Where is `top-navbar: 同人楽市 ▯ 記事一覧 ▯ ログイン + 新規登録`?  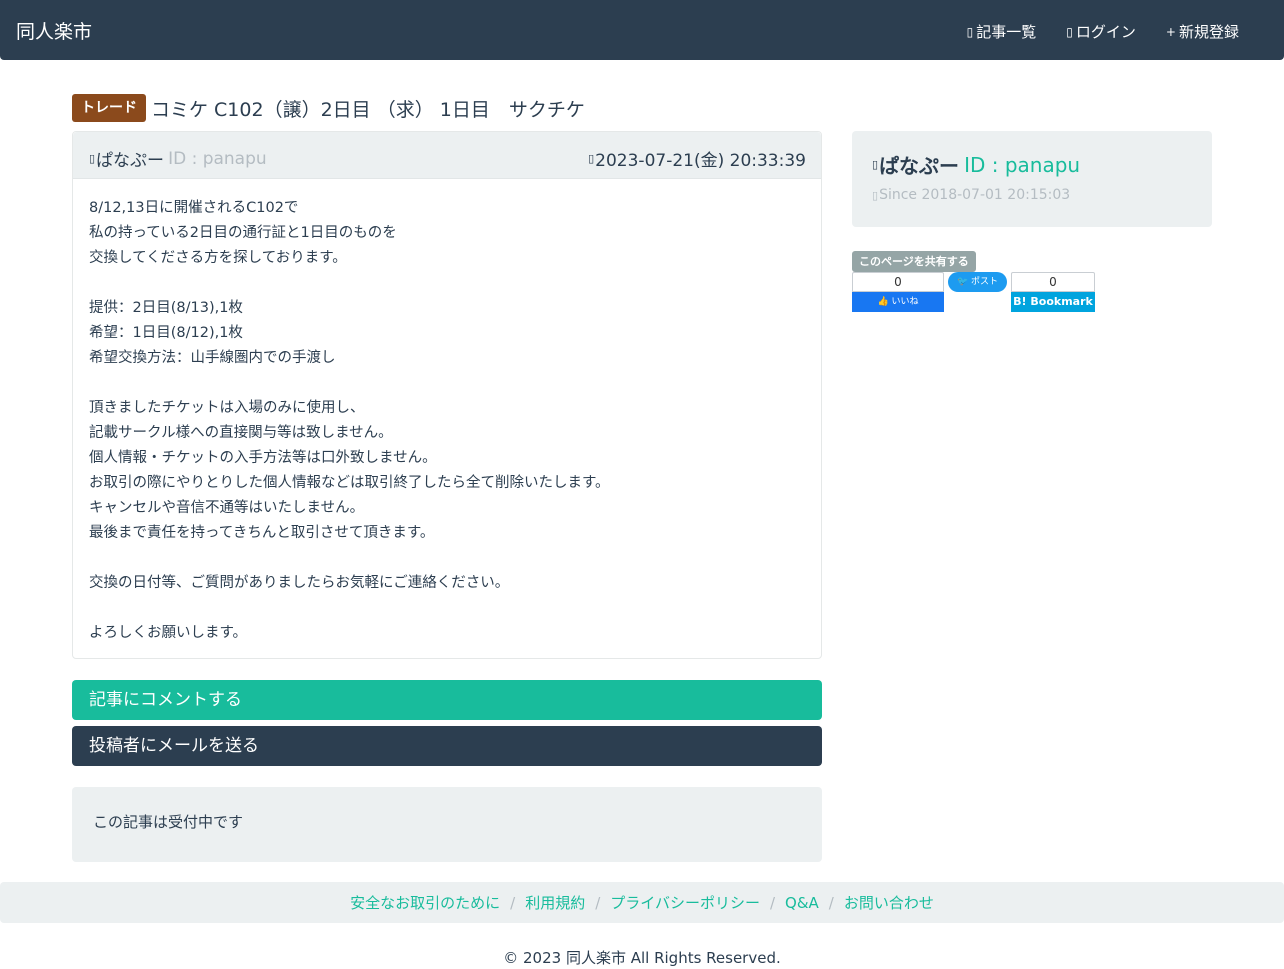 top-navbar: 同人楽市 ▯ 記事一覧 ▯ ログイン + 新規登録 is located at coordinates (642, 30).